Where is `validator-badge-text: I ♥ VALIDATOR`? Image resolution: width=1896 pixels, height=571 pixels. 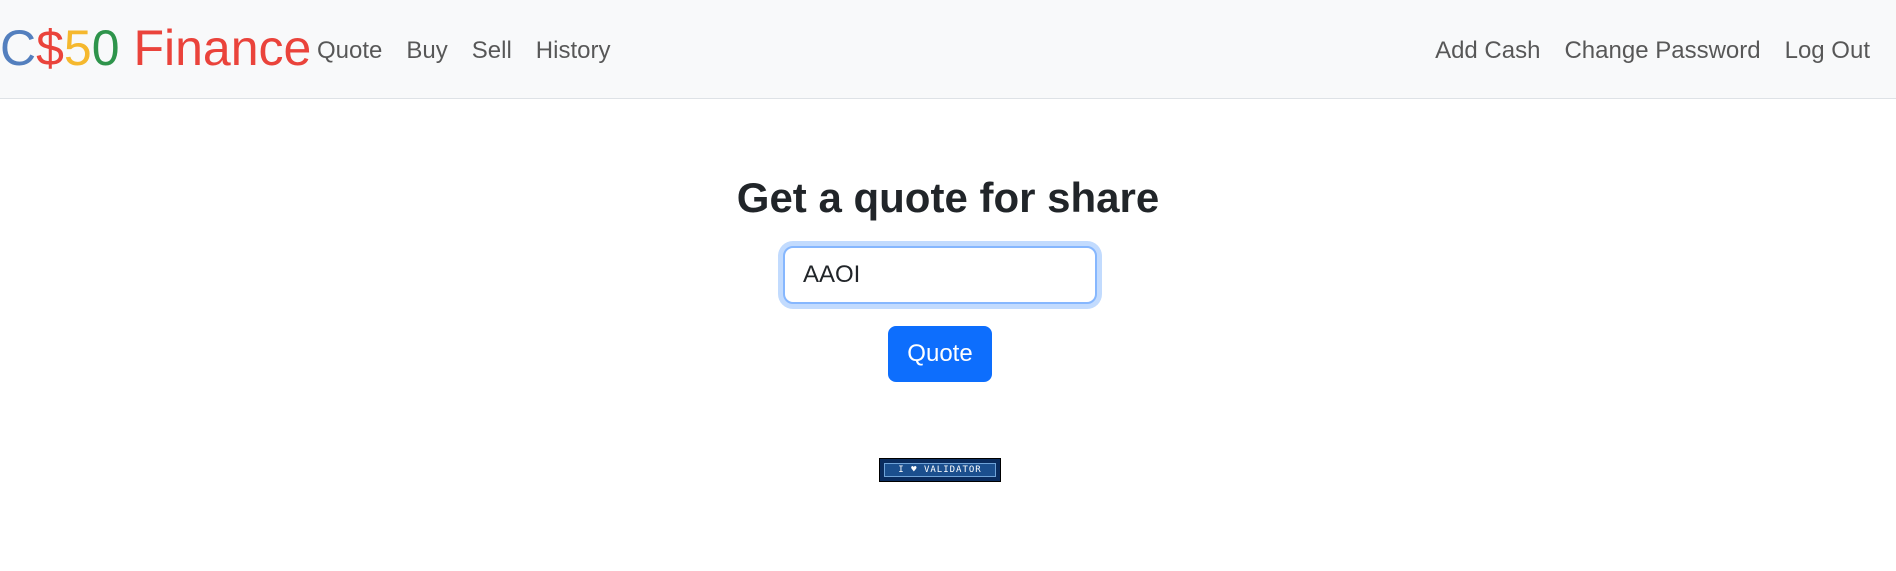 validator-badge-text: I ♥ VALIDATOR is located at coordinates (940, 470).